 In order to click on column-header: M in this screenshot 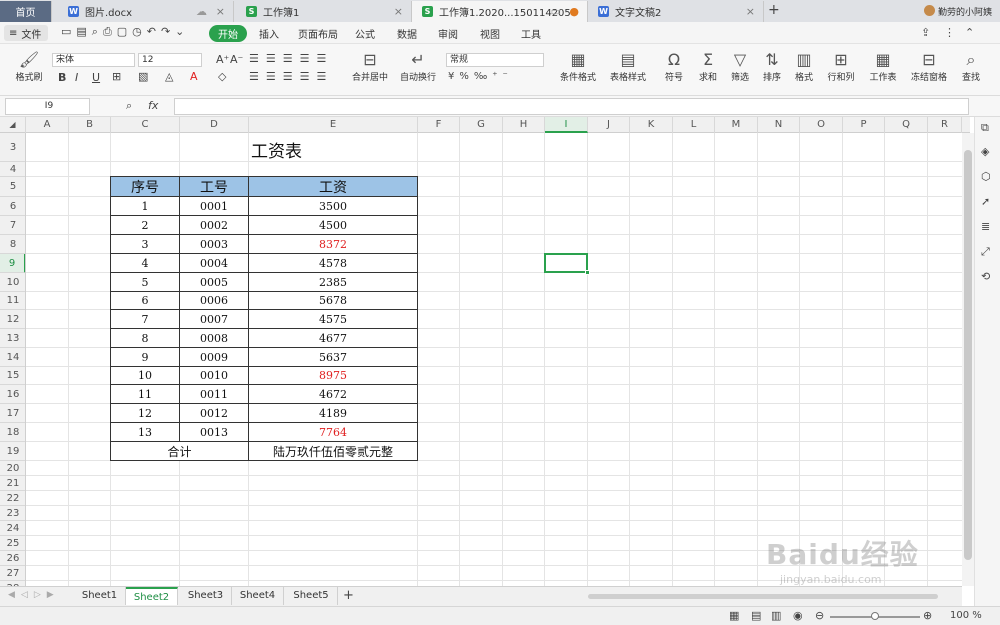, I will do `click(736, 125)`.